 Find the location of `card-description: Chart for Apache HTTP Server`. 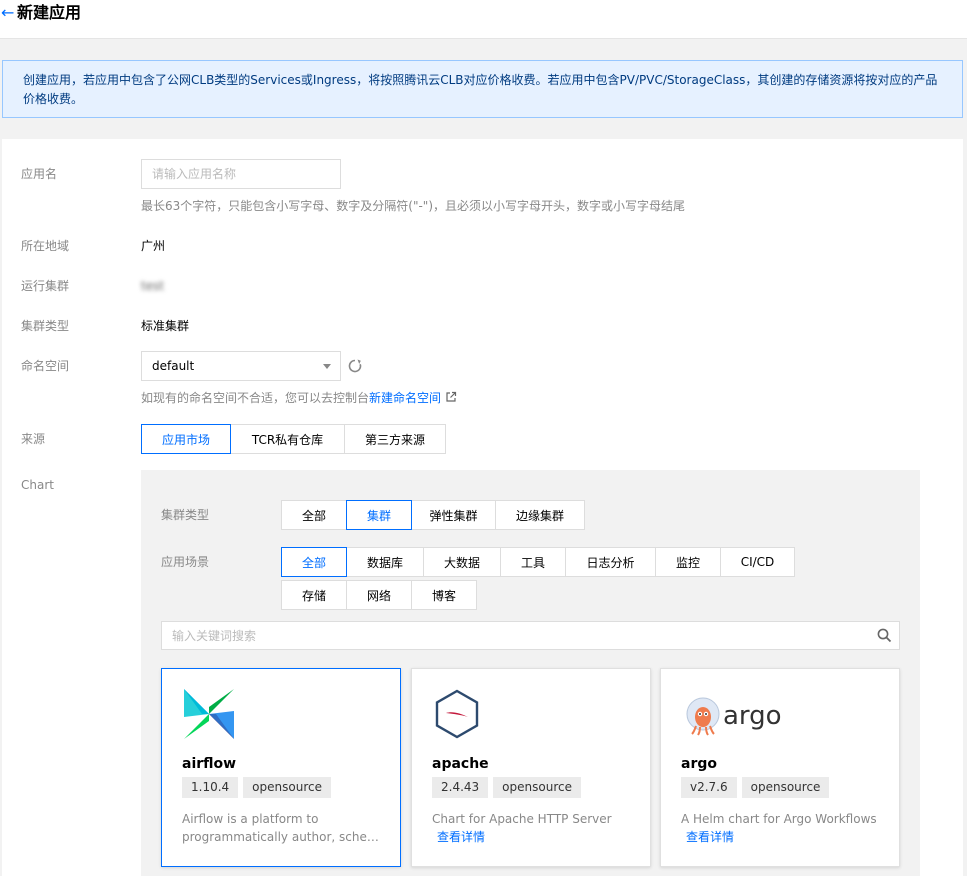

card-description: Chart for Apache HTTP Server is located at coordinates (532, 819).